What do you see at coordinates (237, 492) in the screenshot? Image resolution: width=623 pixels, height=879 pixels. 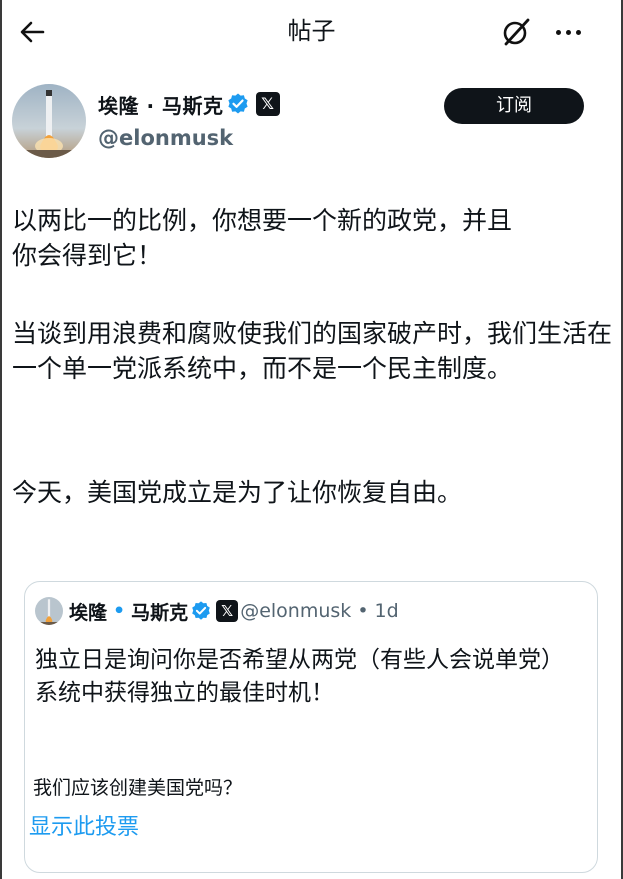 I see `post-paragraph-3: 今天，美国党成立是为了让你恢复自由。` at bounding box center [237, 492].